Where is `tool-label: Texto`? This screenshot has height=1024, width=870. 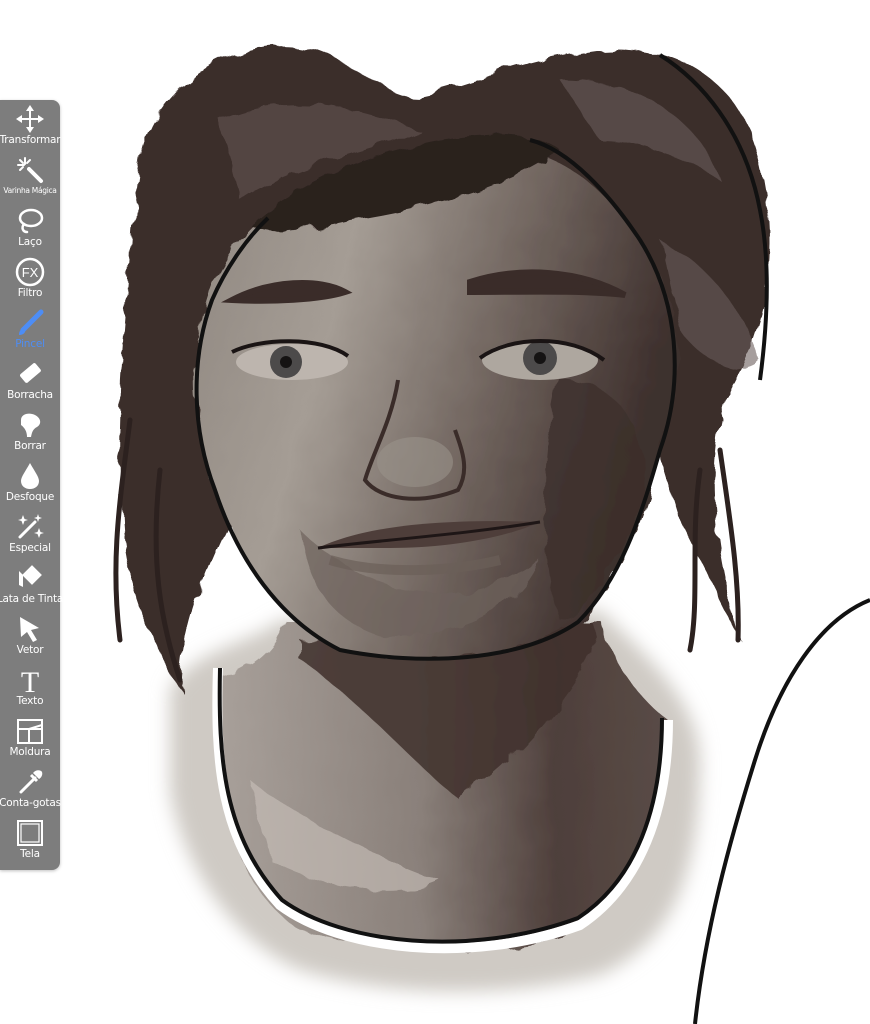
tool-label: Texto is located at coordinates (30, 701).